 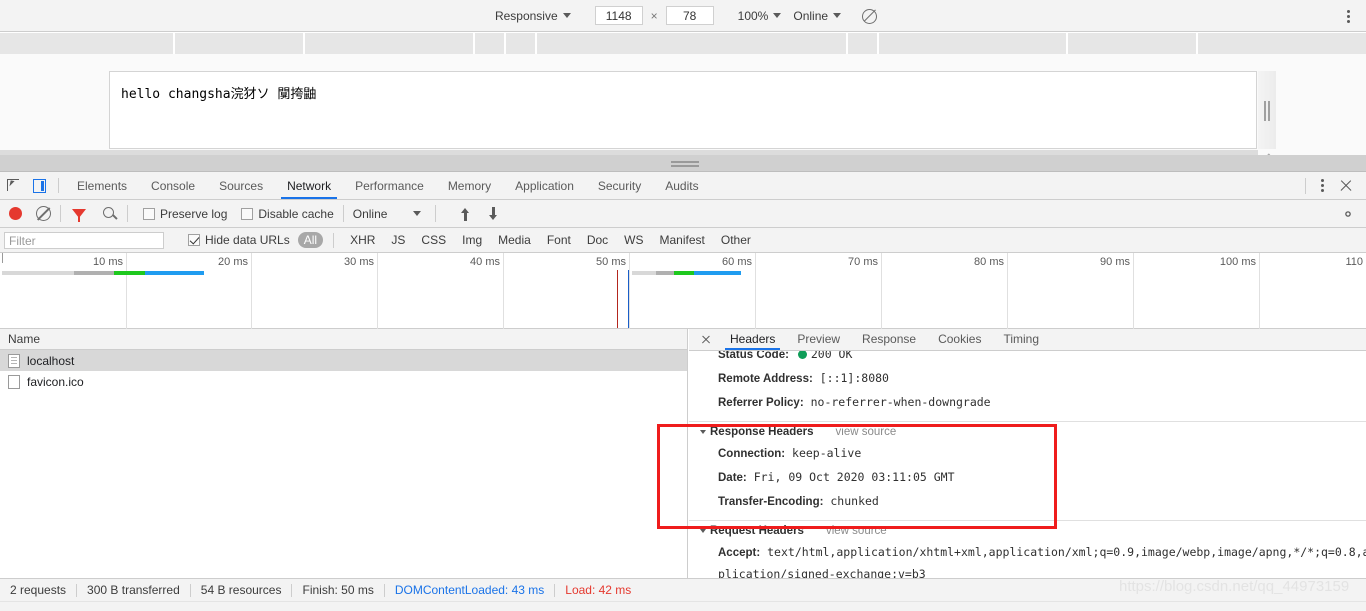 I want to click on type-filter-xhr: XHR, so click(x=362, y=240).